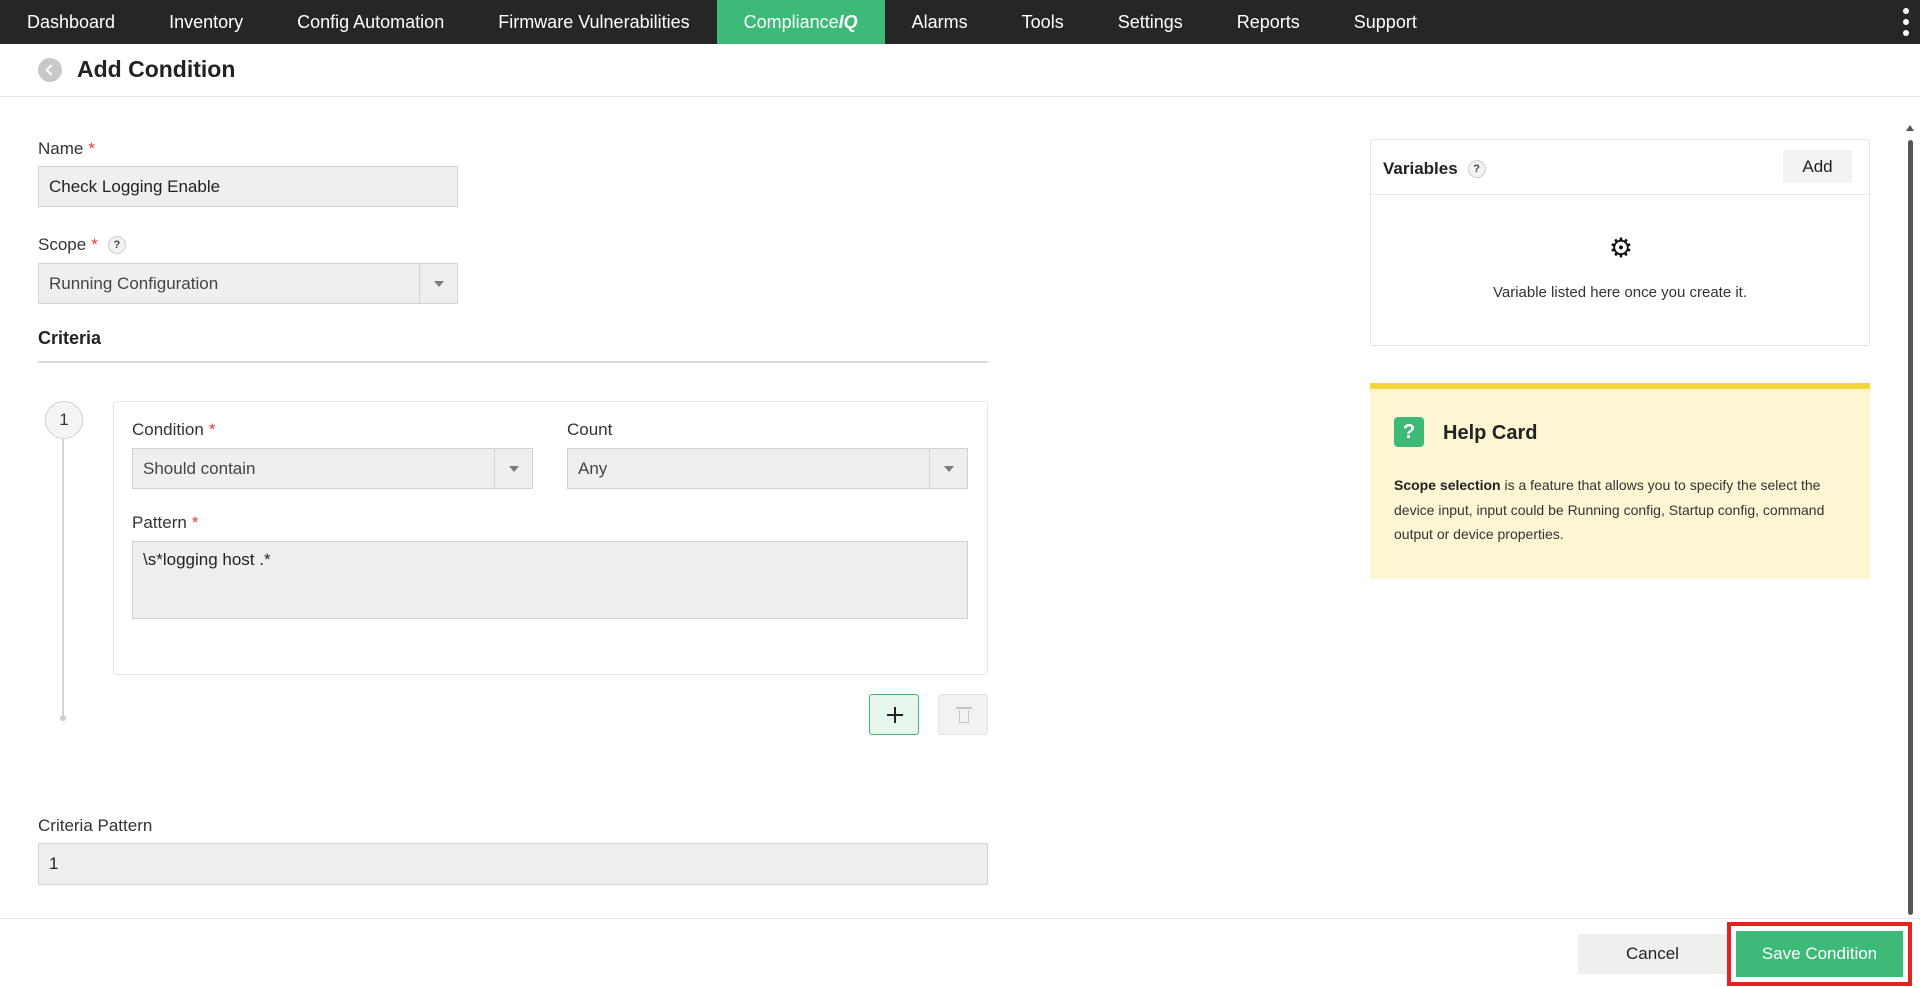  Describe the element at coordinates (1420, 168) in the screenshot. I see `variables-title-text: Variables` at that location.